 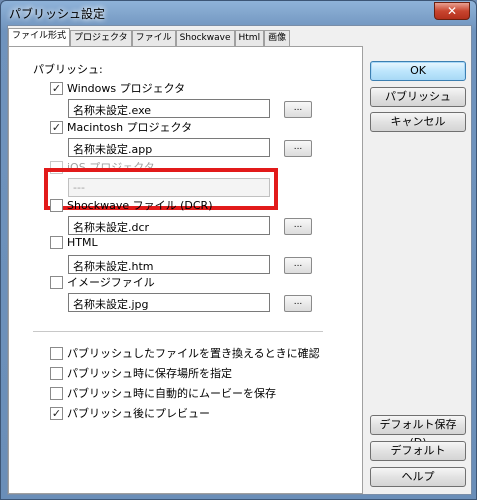 What do you see at coordinates (56, 242) in the screenshot?
I see `html-checkbox` at bounding box center [56, 242].